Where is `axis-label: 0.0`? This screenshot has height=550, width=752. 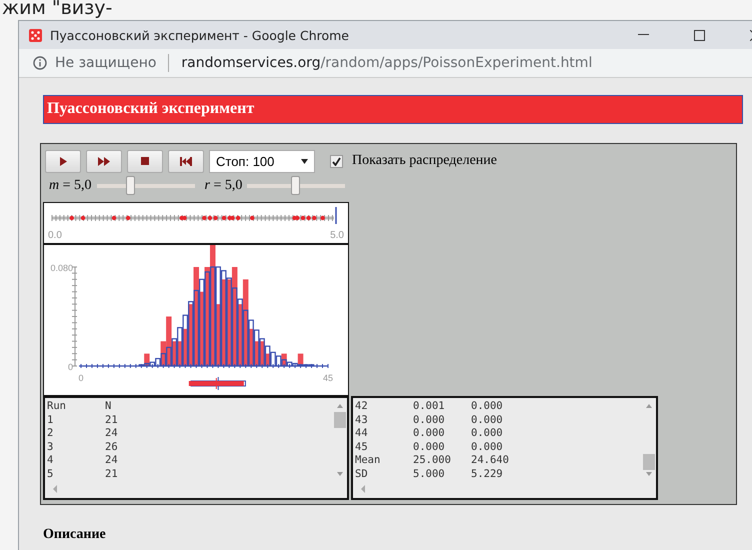 axis-label: 0.0 is located at coordinates (55, 235).